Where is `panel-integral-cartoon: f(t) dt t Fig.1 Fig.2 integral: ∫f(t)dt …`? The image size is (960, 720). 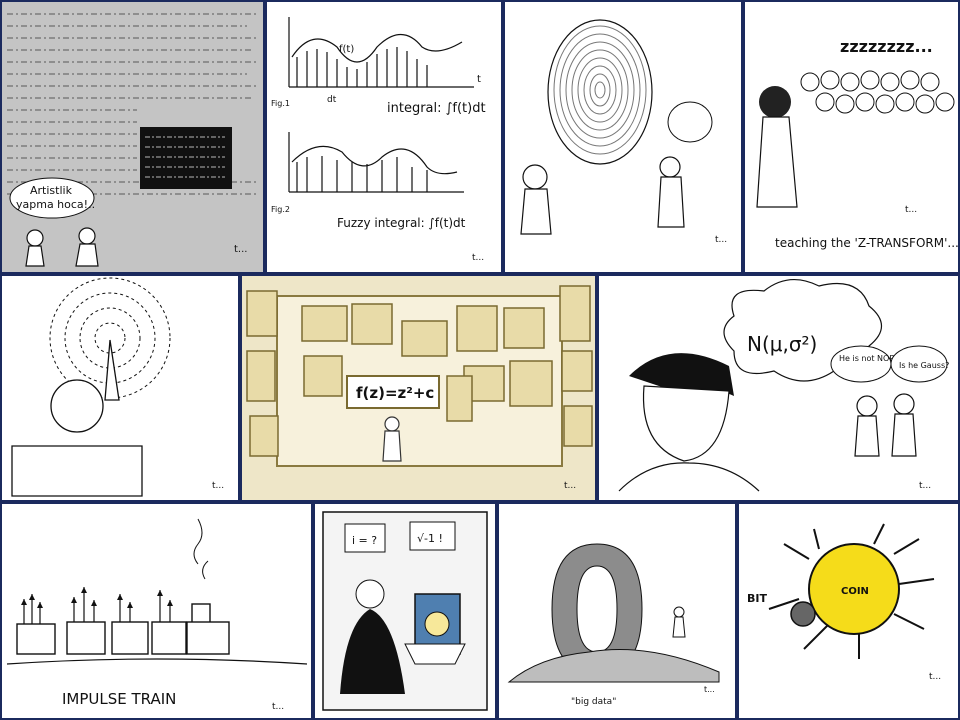 panel-integral-cartoon: f(t) dt t Fig.1 Fig.2 integral: ∫f(t)dt … is located at coordinates (384, 137).